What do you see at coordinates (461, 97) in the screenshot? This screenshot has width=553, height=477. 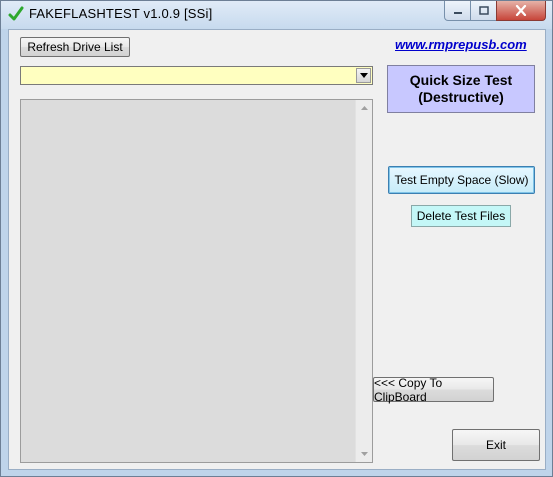 I see `quick-size-test-sublabel: (Destructive)` at bounding box center [461, 97].